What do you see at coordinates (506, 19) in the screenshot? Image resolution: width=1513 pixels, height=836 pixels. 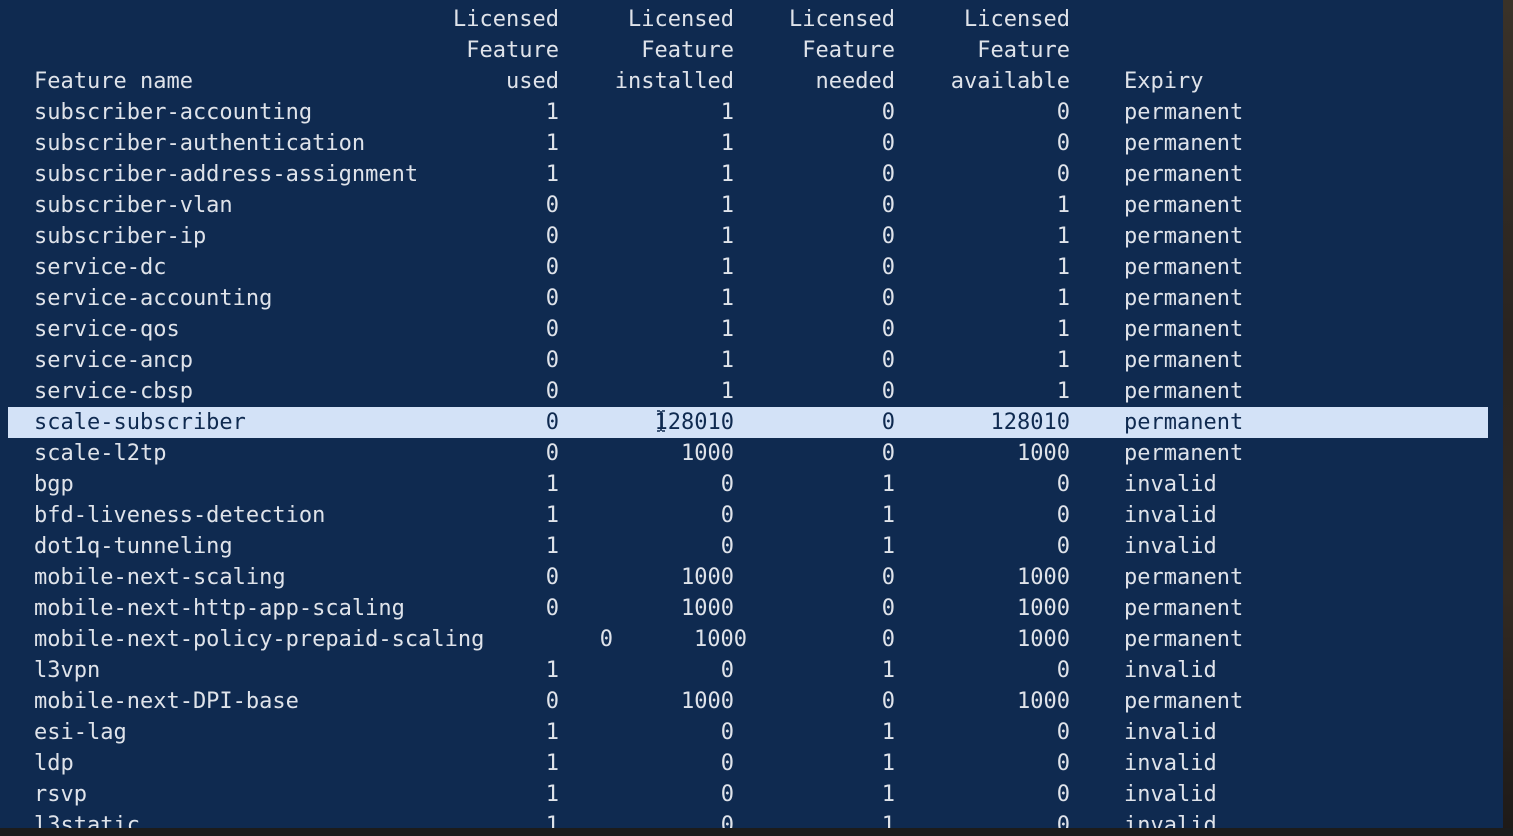 I see `header-used-l1: Licensed` at bounding box center [506, 19].